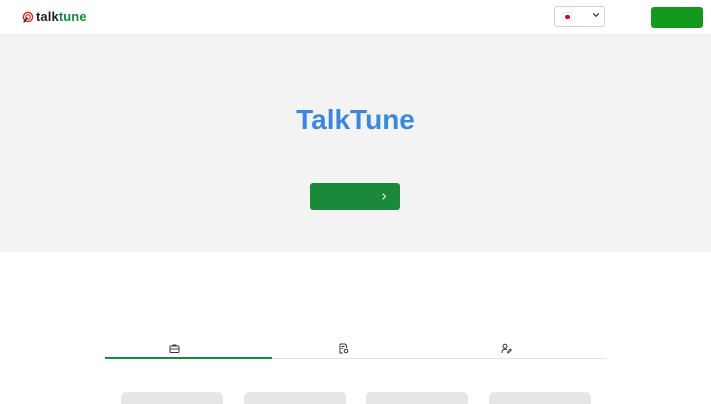 Image resolution: width=711 pixels, height=404 pixels. I want to click on top-header: talk tune, so click(355, 17).